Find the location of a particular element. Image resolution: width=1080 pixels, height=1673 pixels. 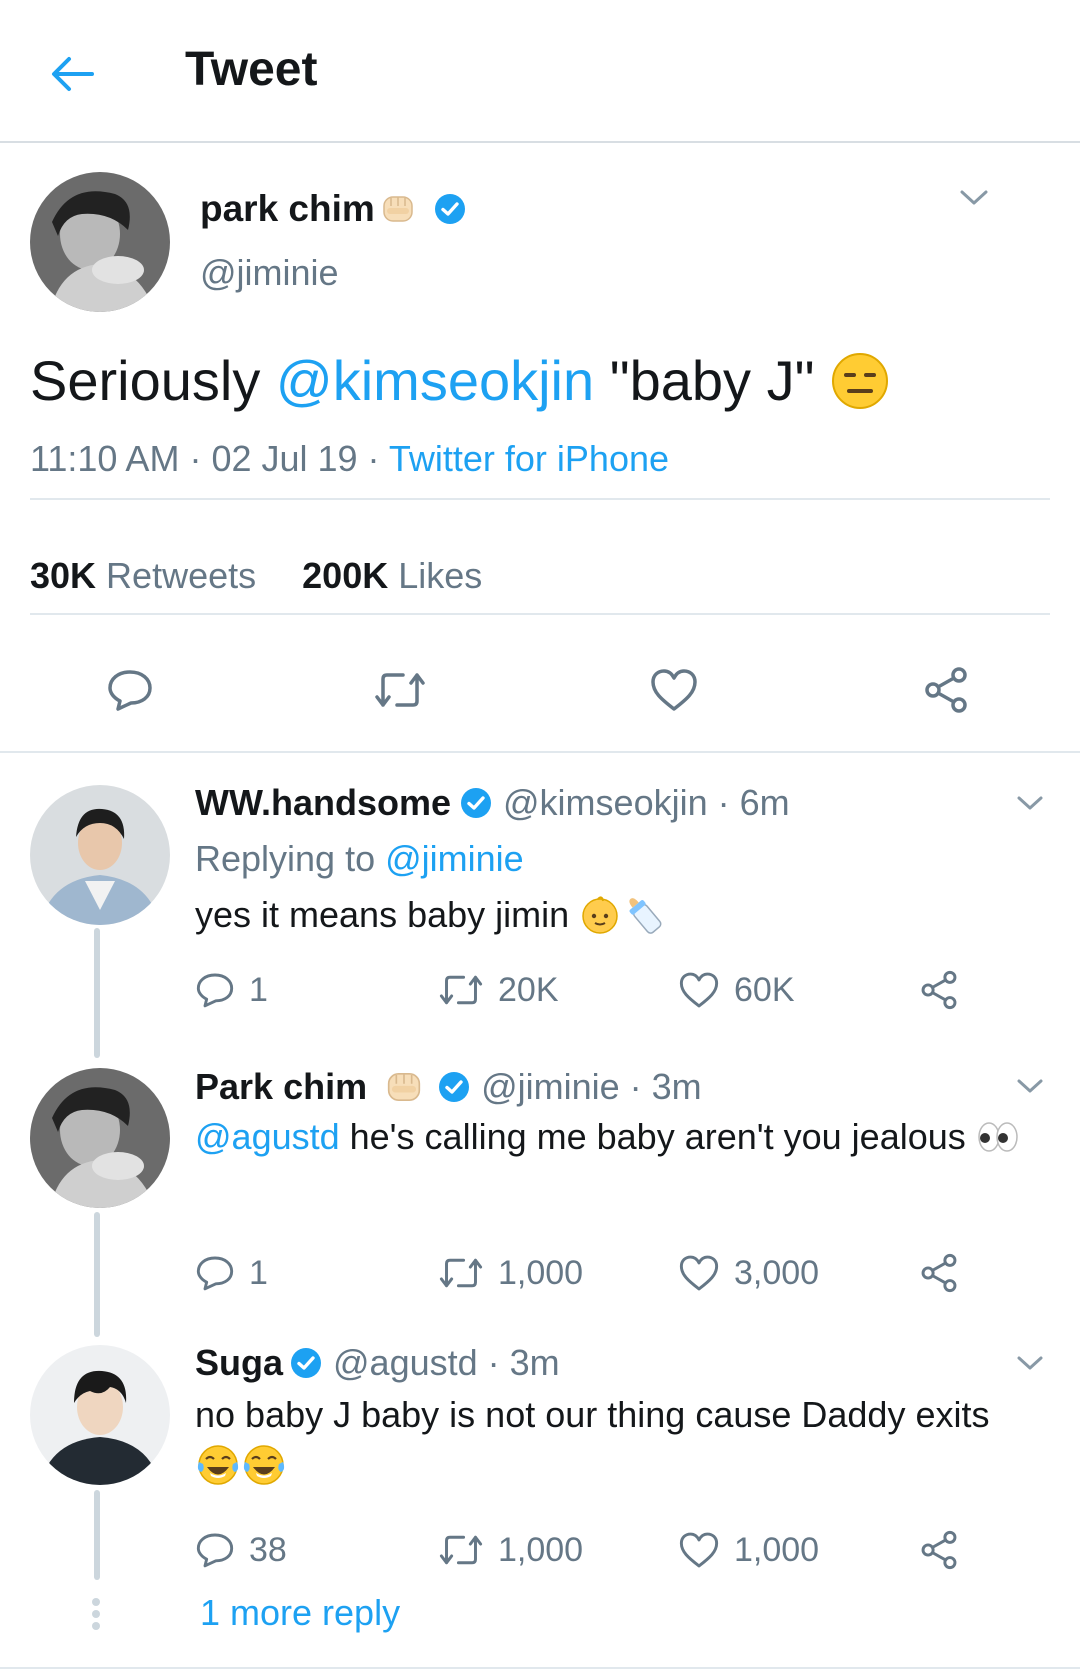

reply-actions: 1 1,000 3,000 is located at coordinates (540, 1273).